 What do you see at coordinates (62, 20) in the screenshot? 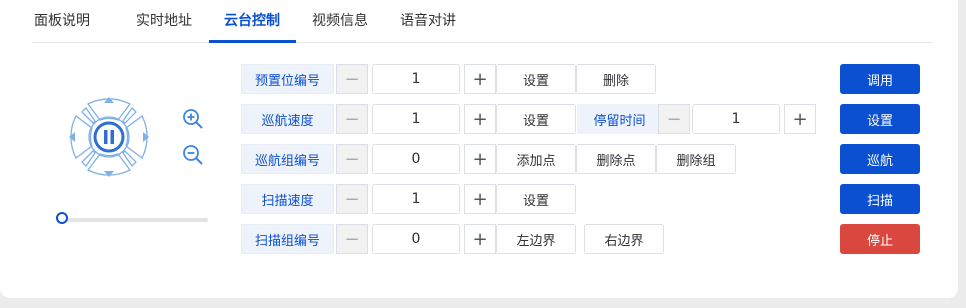
I see `tab-panel-description: 面板说明` at bounding box center [62, 20].